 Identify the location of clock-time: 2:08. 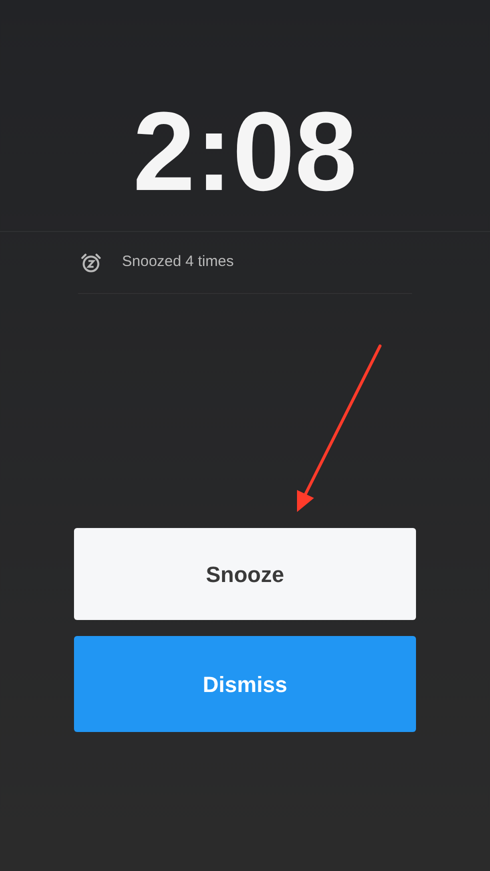
(245, 152).